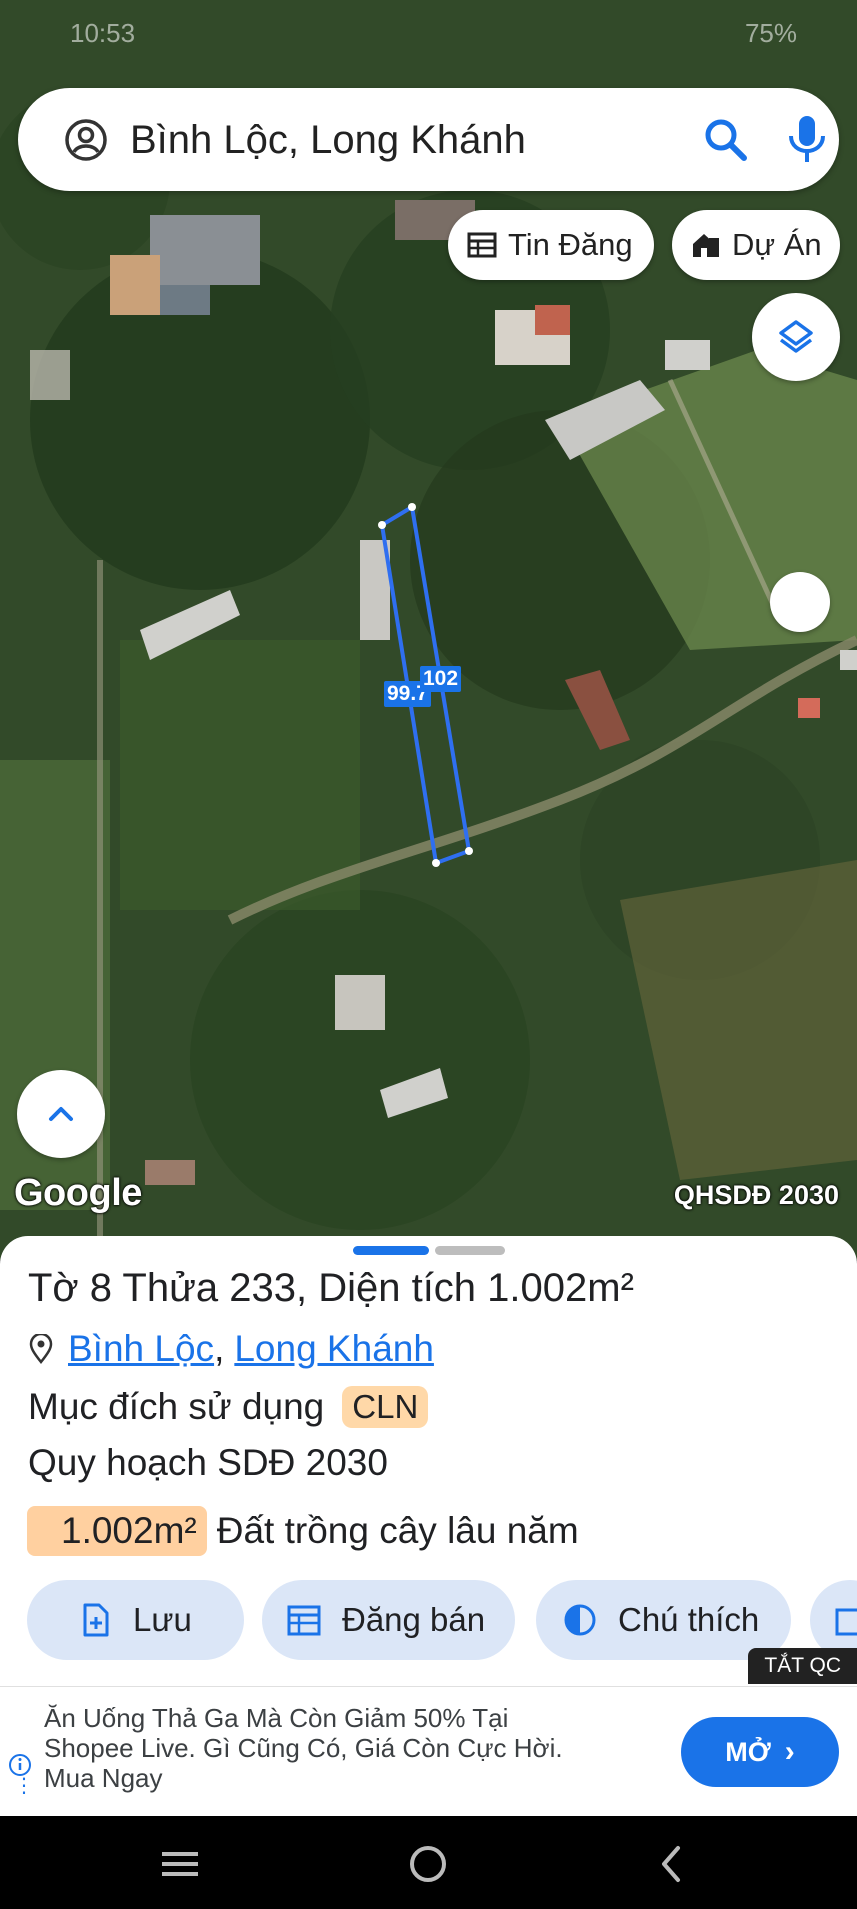  Describe the element at coordinates (162, 1619) in the screenshot. I see `save-button-label: Lưu` at that location.